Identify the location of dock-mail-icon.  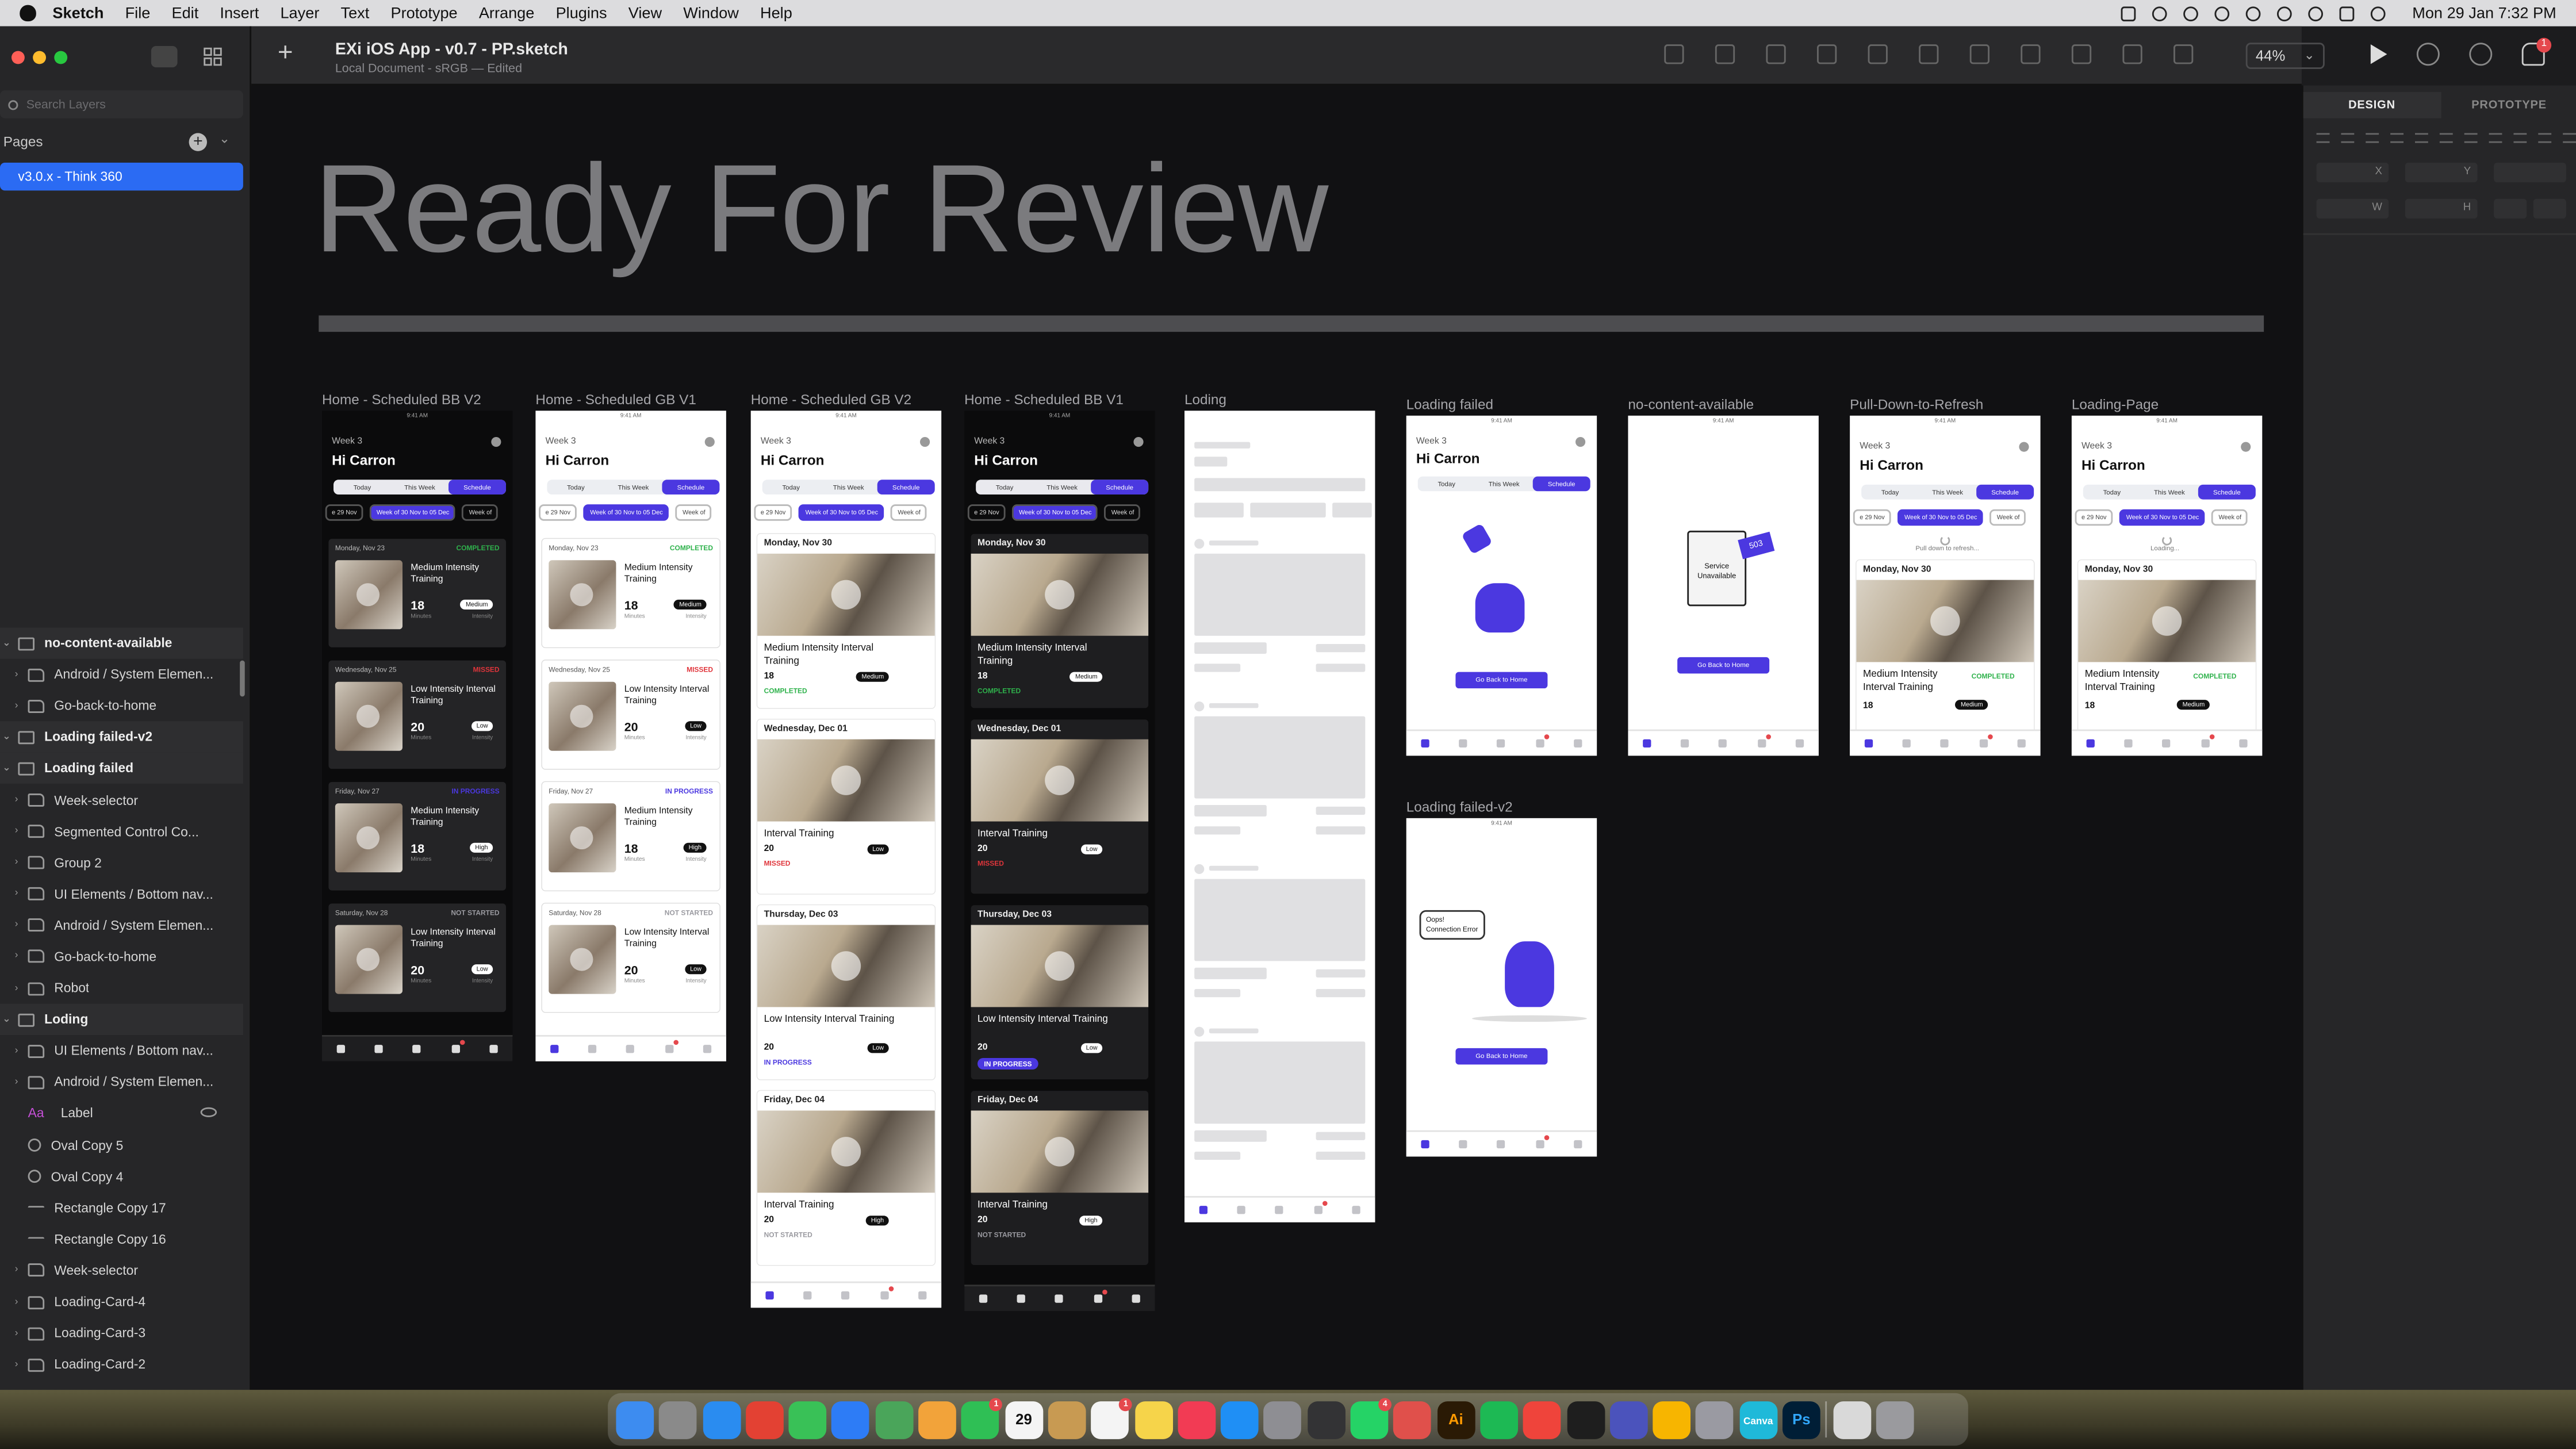
(851, 1419).